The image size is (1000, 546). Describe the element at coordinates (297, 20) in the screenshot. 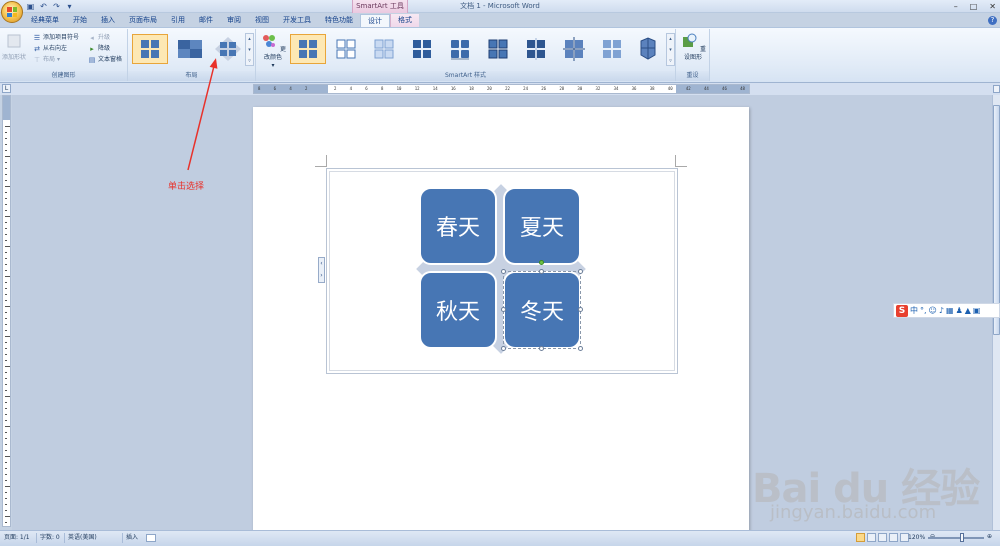

I see `tab-developer: 开发工具` at that location.